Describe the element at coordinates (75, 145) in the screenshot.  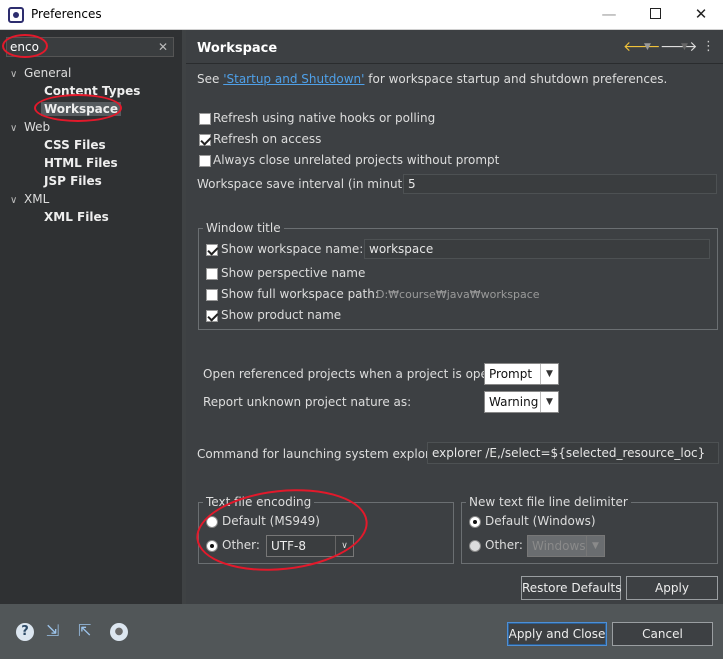
I see `tree-item-css-files: CSS Files` at that location.